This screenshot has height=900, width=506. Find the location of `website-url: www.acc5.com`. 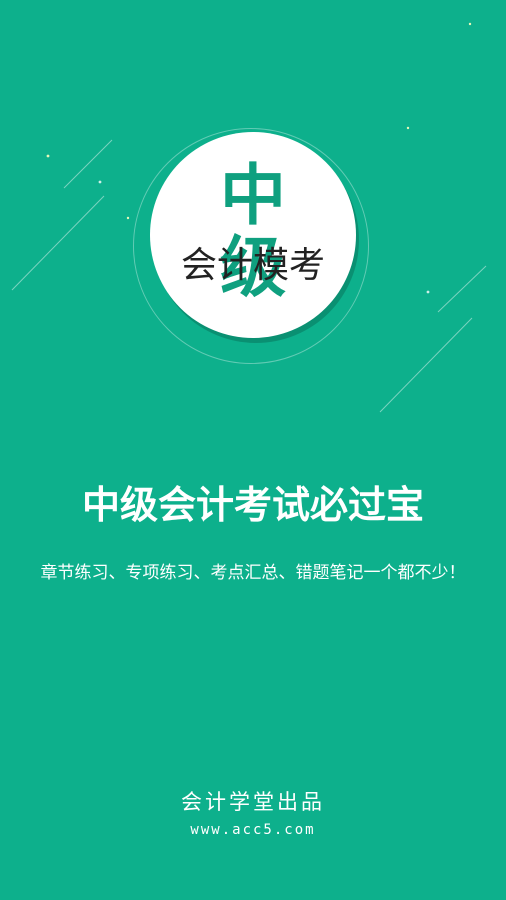

website-url: www.acc5.com is located at coordinates (253, 830).